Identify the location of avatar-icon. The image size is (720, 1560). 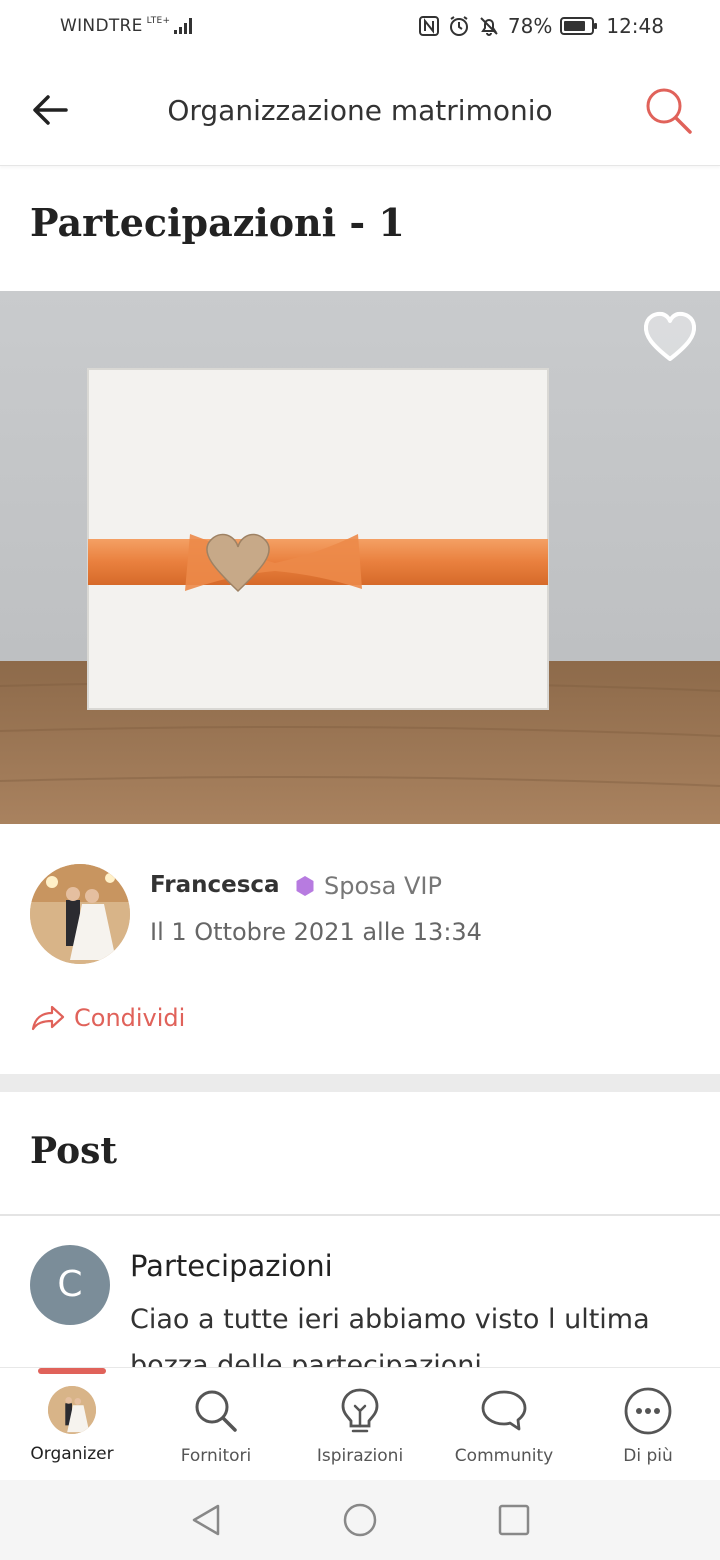
(72, 1410).